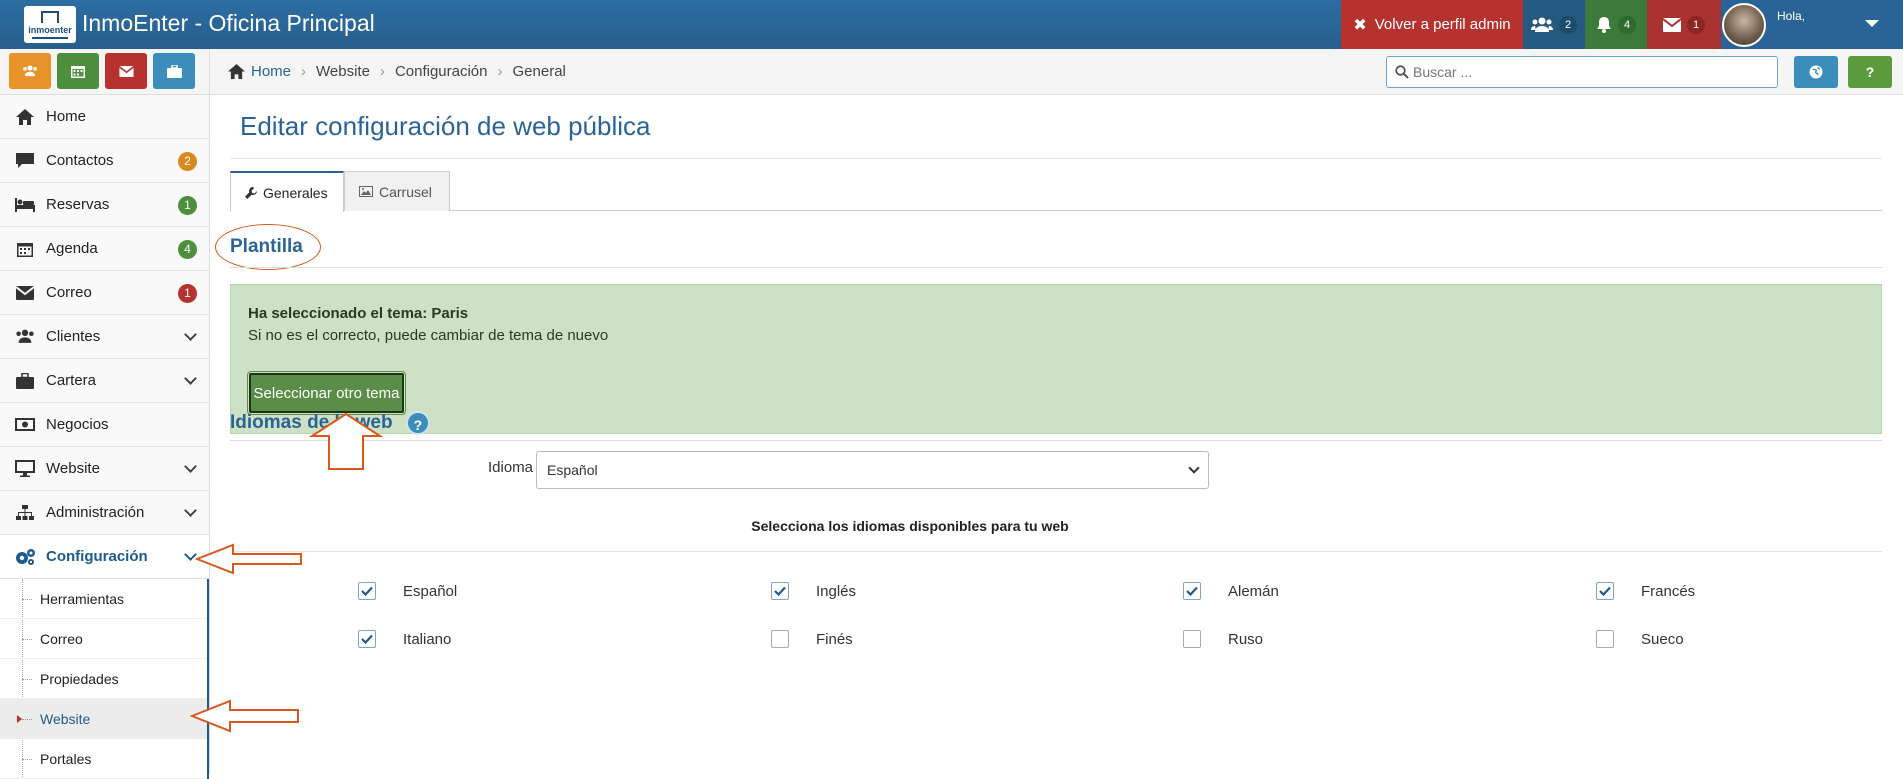 This screenshot has height=779, width=1903. I want to click on help-icon: ?, so click(417, 423).